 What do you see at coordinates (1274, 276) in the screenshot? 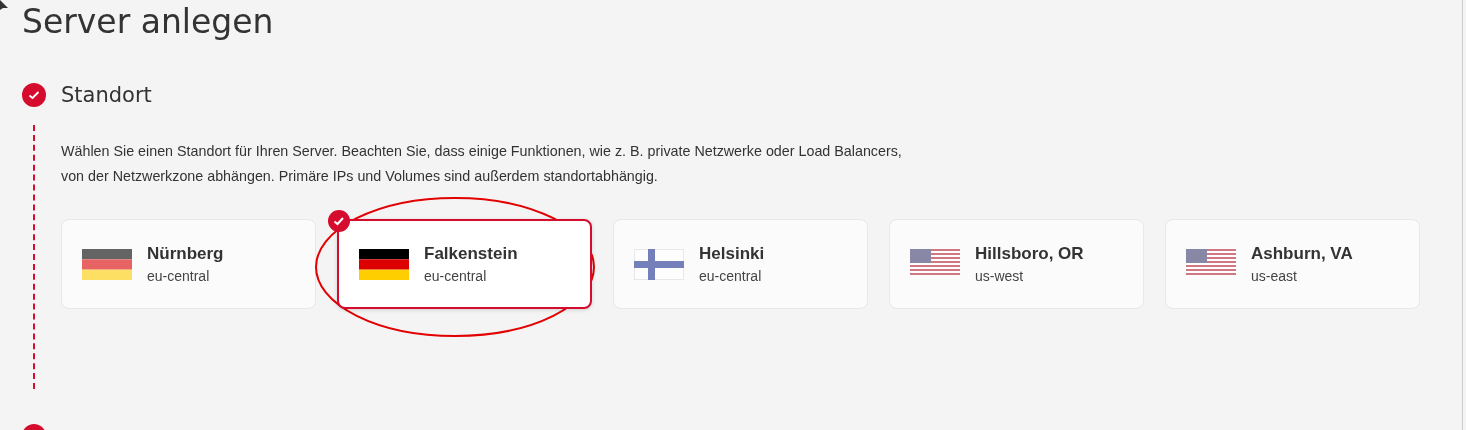
I see `network-zone: us-east` at bounding box center [1274, 276].